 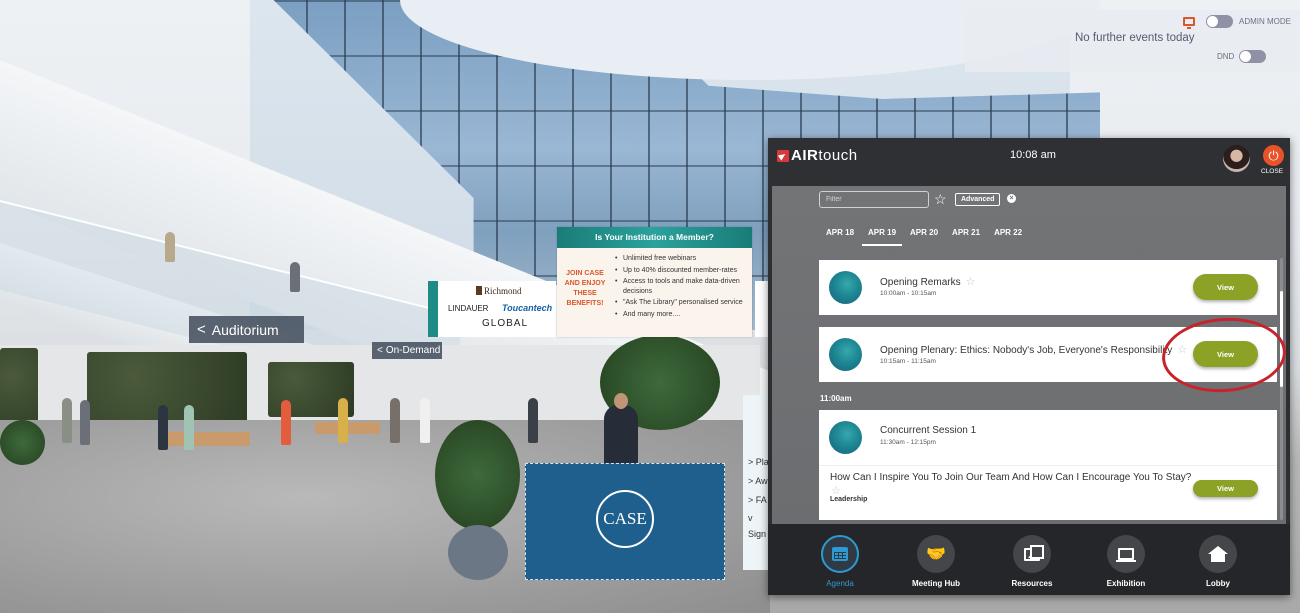 What do you see at coordinates (621, 429) in the screenshot?
I see `receptionist-avatar` at bounding box center [621, 429].